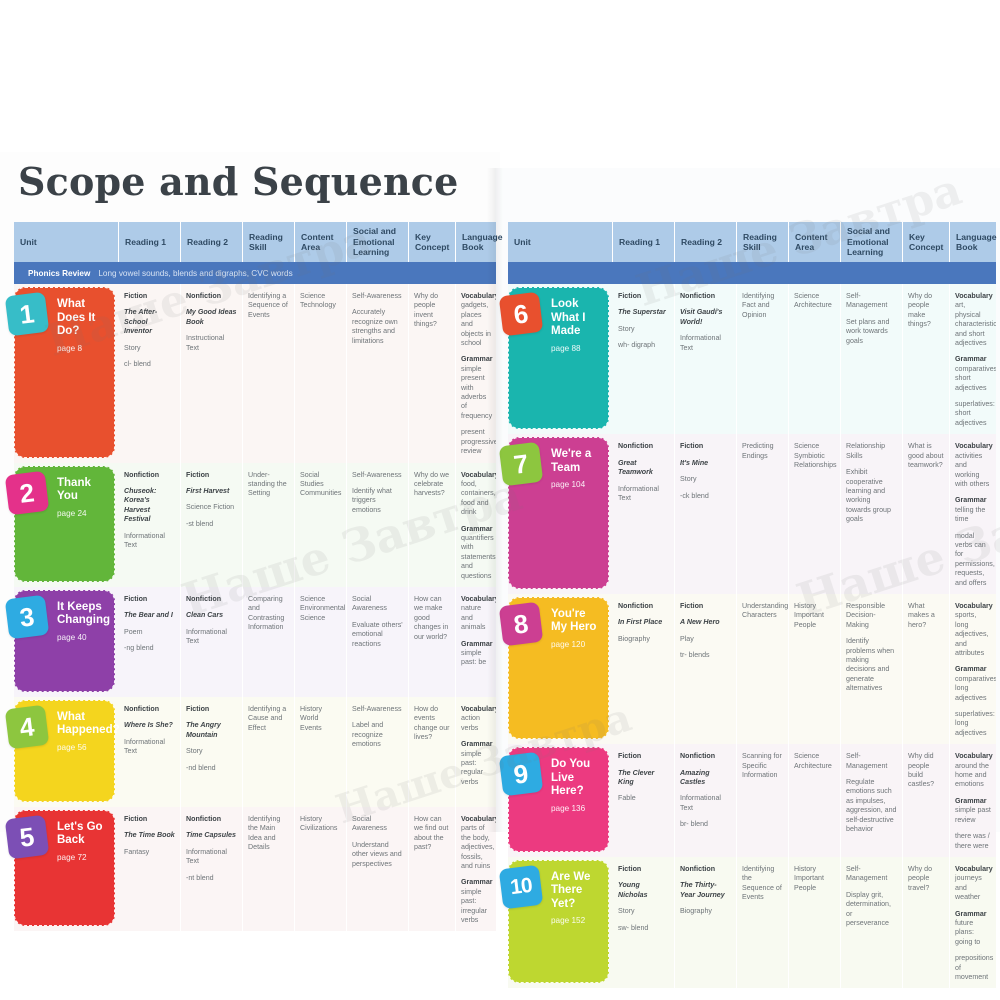 The image size is (1000, 1000). Describe the element at coordinates (369, 603) in the screenshot. I see `sel-category: Social Awareness` at that location.